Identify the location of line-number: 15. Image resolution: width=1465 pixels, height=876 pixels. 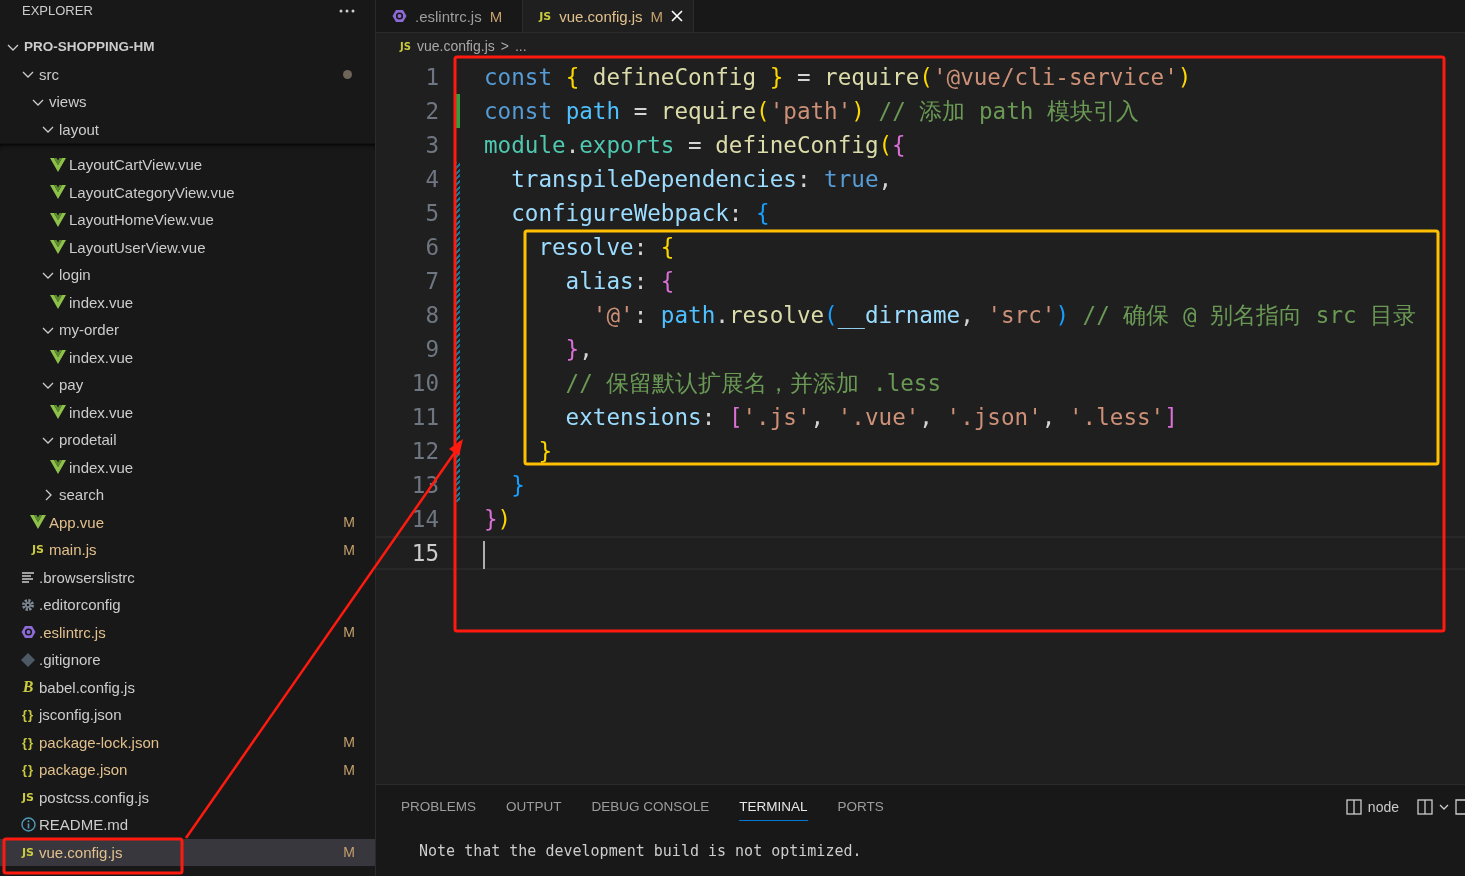
(425, 553).